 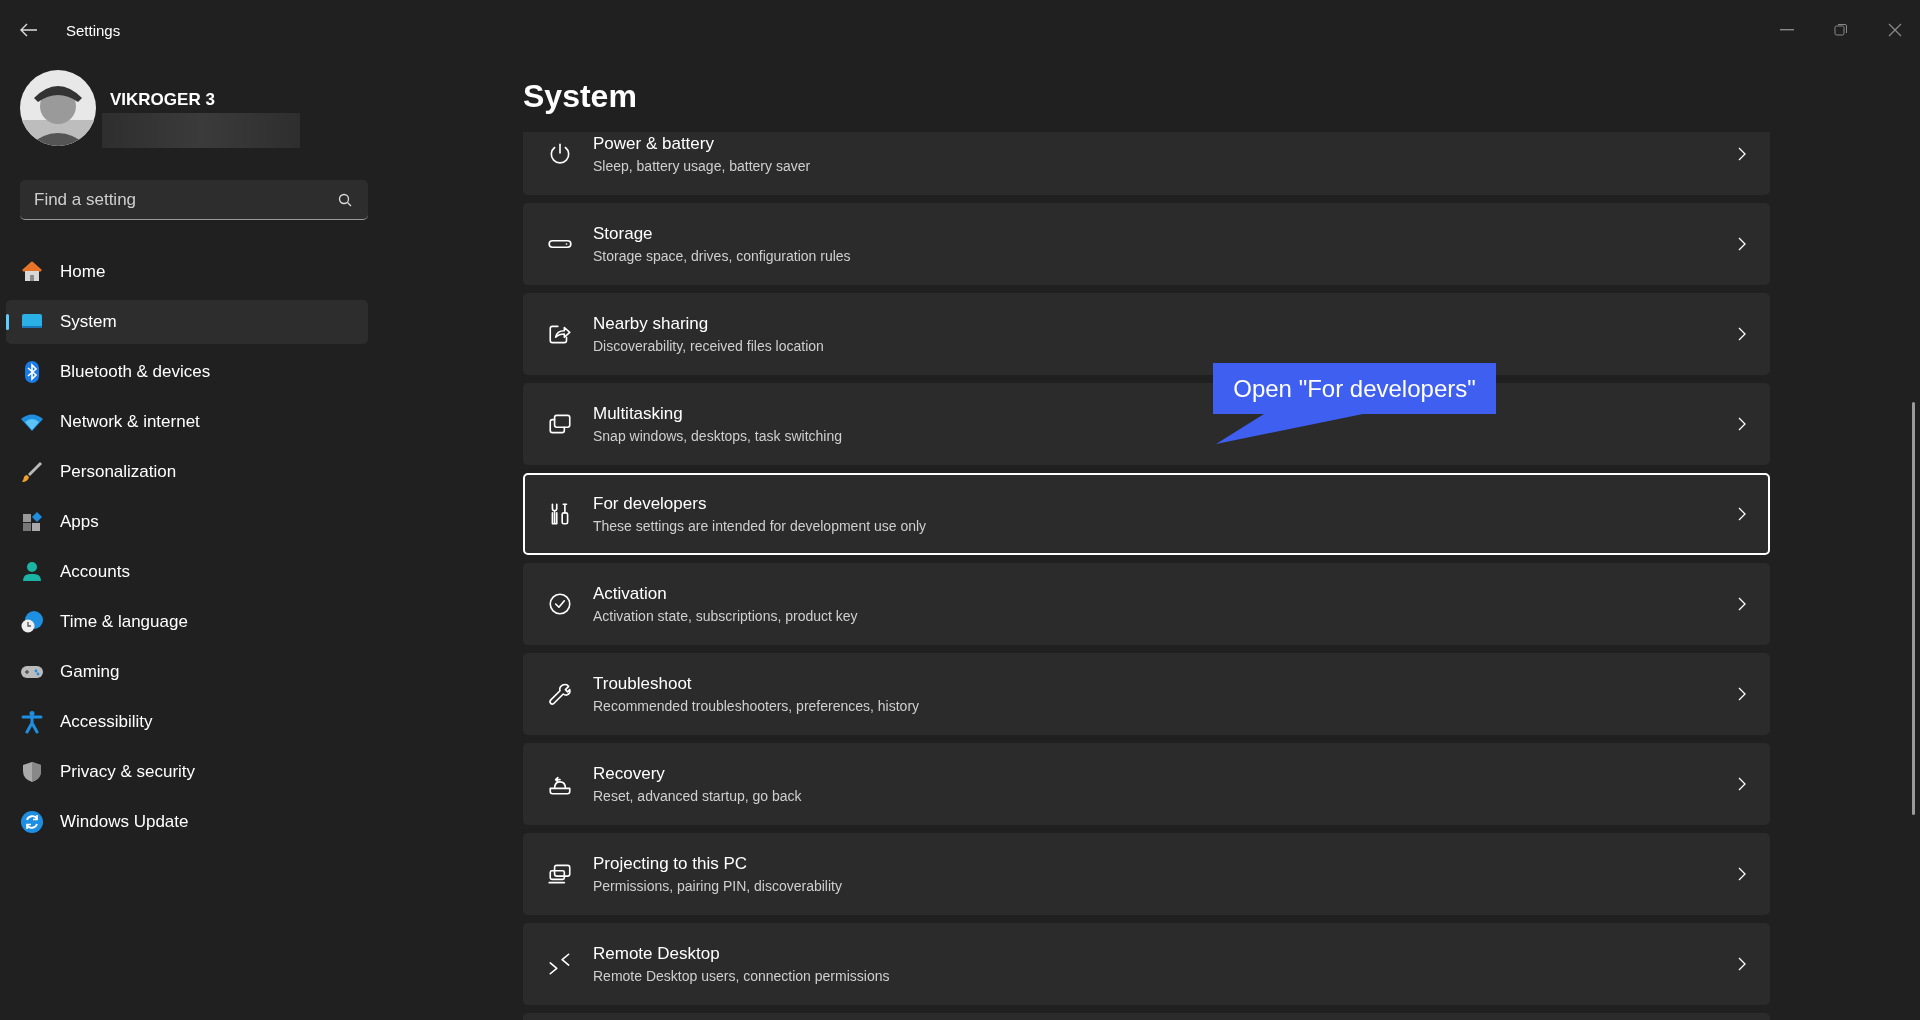 I want to click on row-title: For developers, so click(x=650, y=504).